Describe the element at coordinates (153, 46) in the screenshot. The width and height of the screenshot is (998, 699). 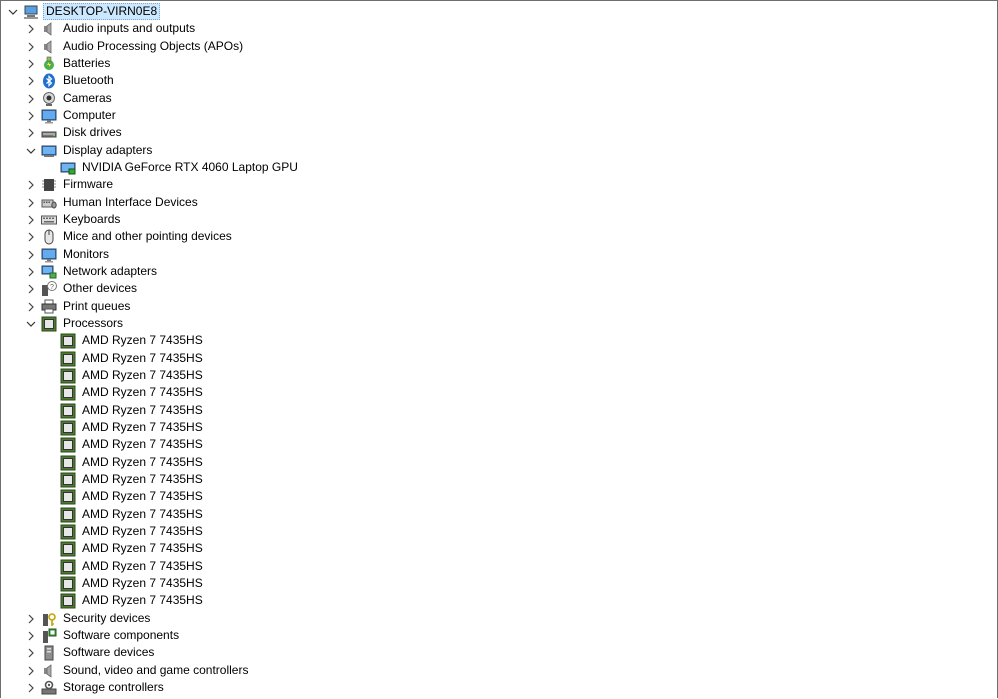
I see `tree-item-label: Audio Processing Objects (APOs)` at that location.